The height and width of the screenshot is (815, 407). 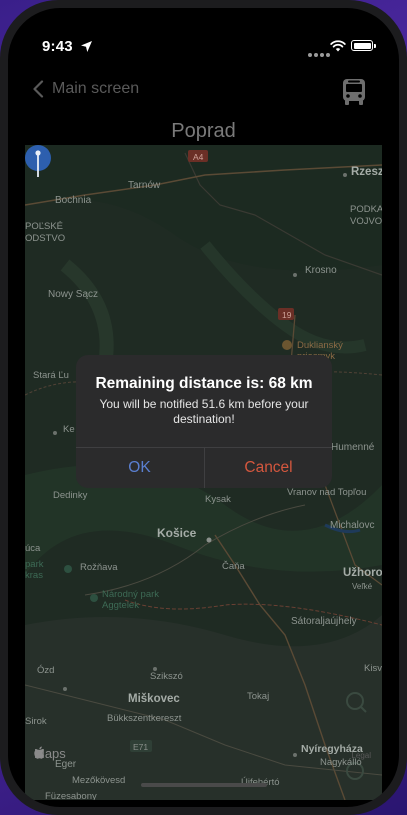 What do you see at coordinates (34, 564) in the screenshot?
I see `map-label: park` at bounding box center [34, 564].